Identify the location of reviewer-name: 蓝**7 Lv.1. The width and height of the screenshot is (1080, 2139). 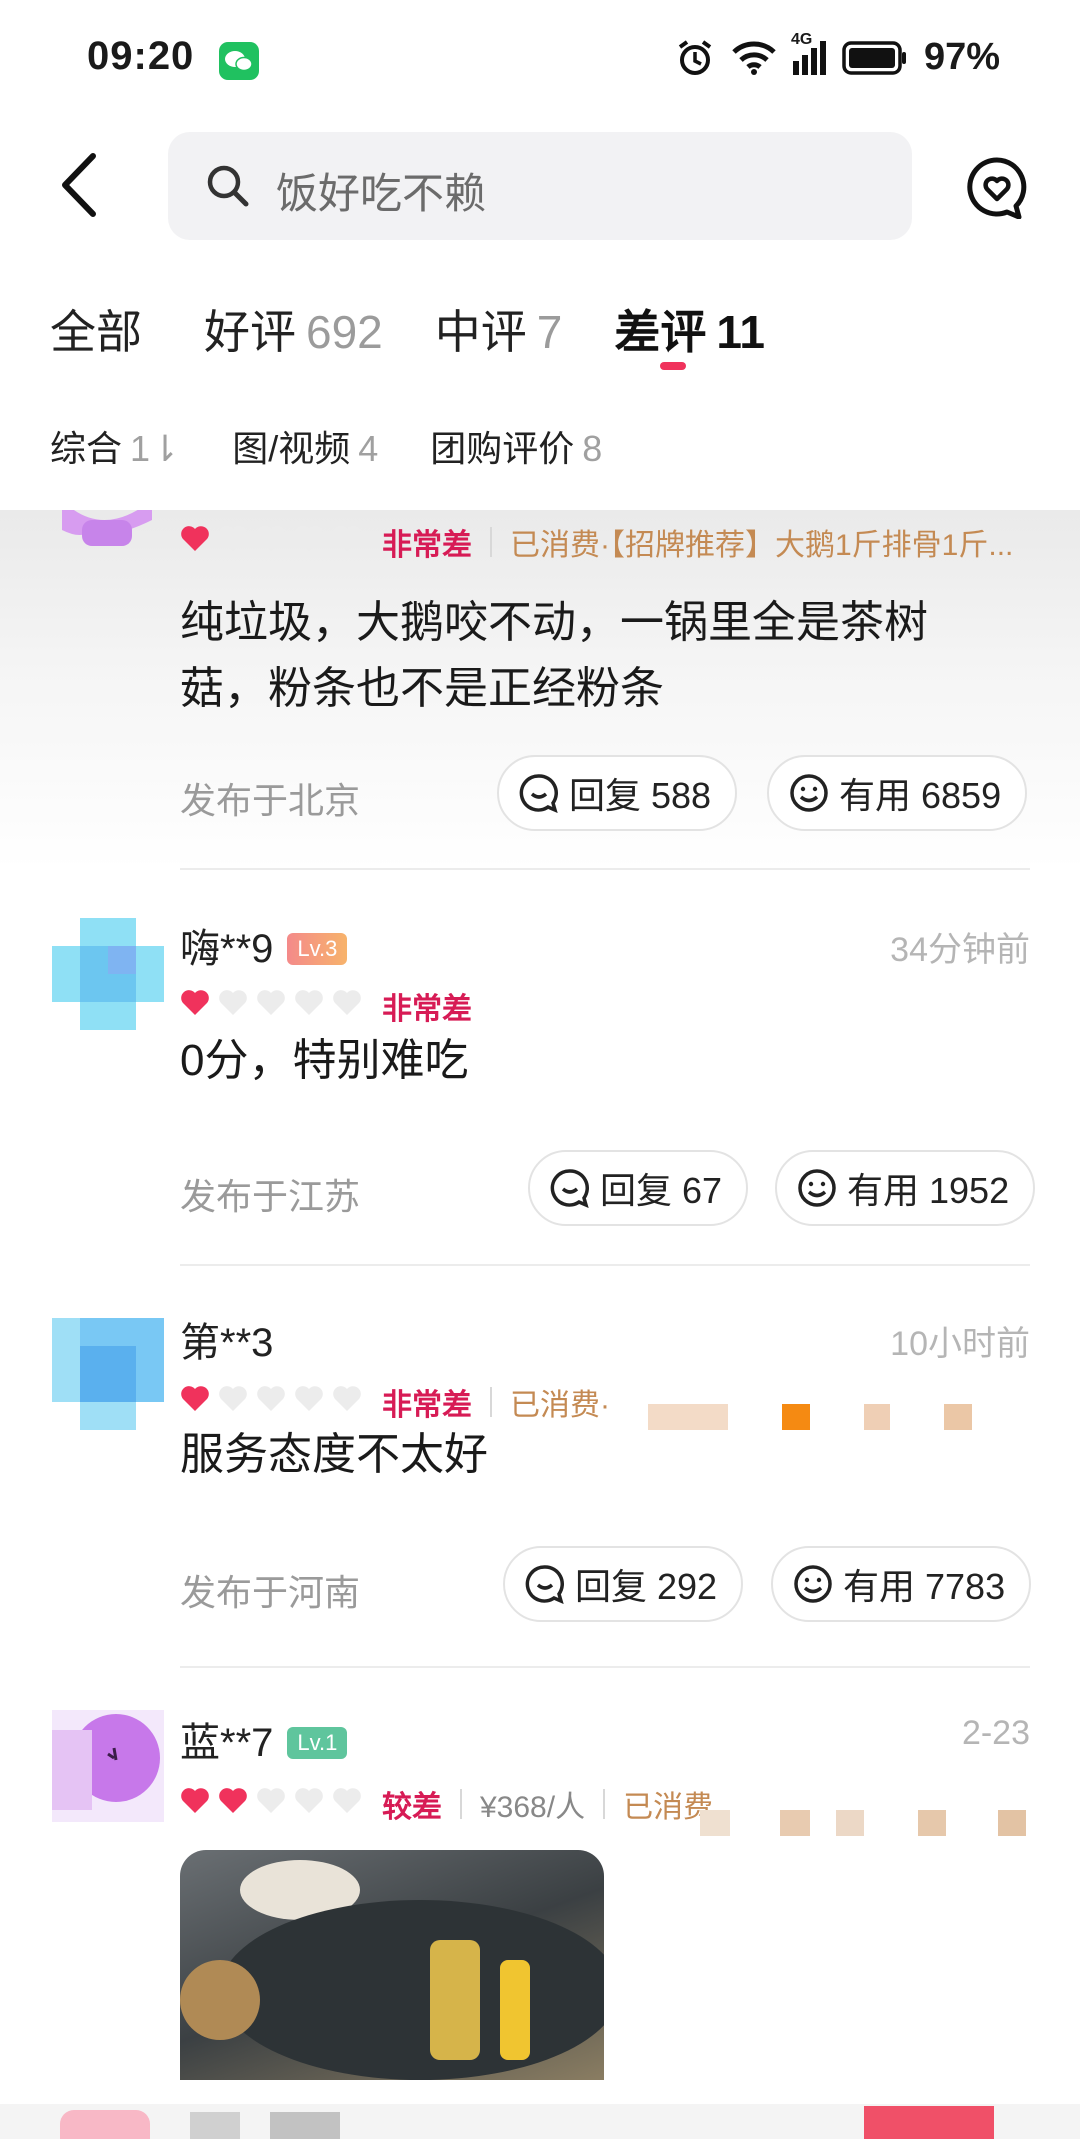
(264, 1739).